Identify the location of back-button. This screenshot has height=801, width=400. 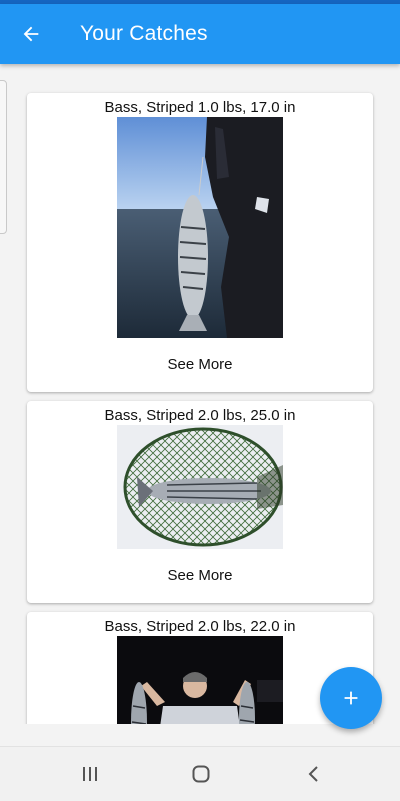
(31, 34).